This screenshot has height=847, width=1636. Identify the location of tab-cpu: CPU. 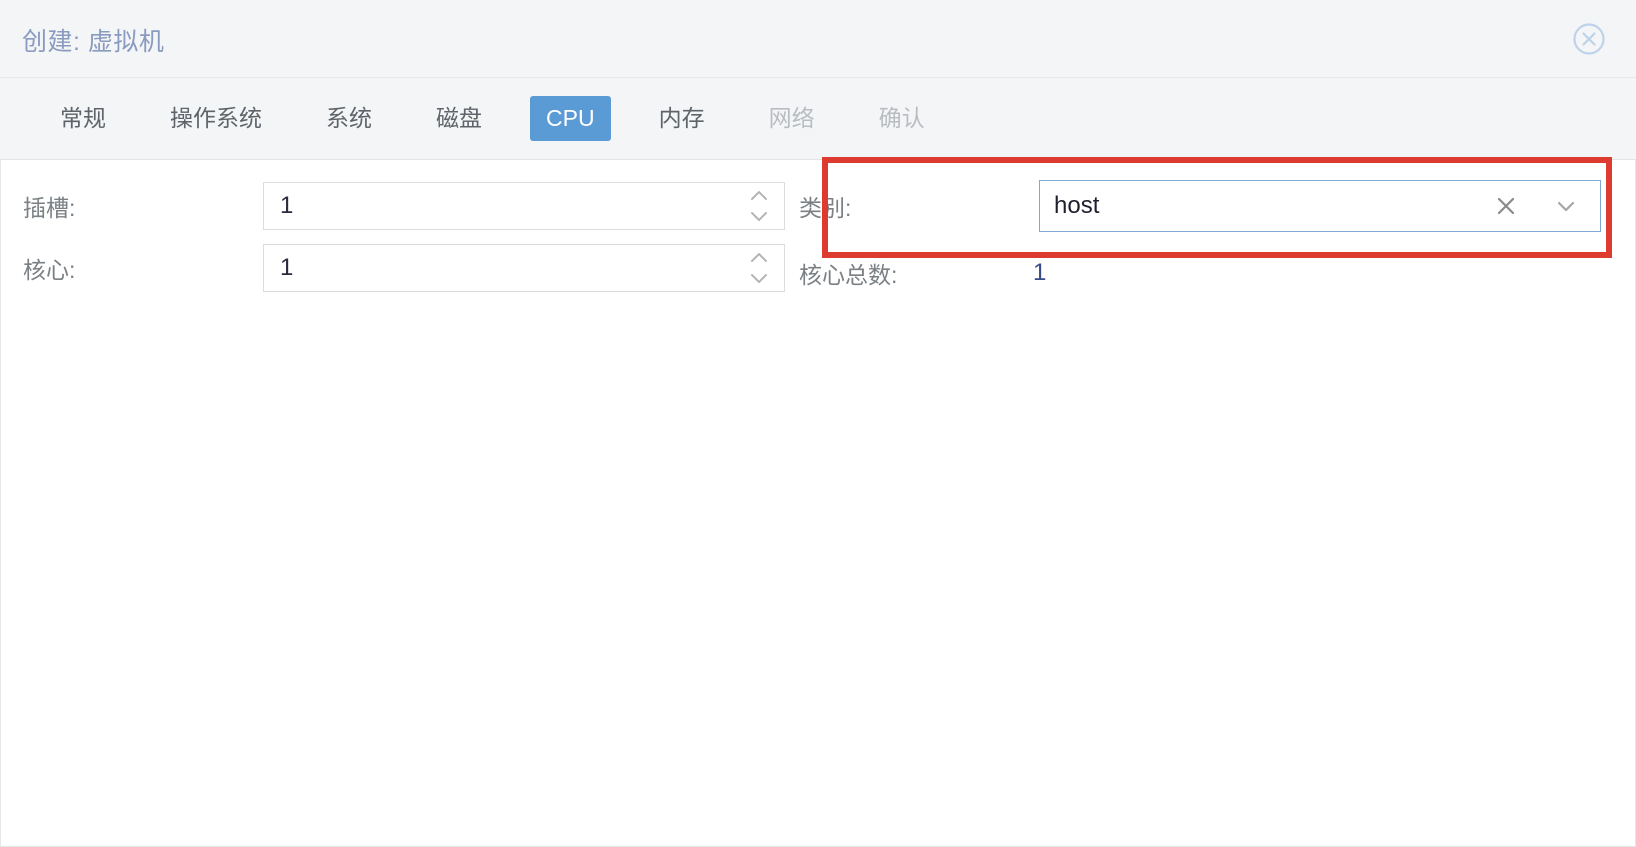
(570, 118).